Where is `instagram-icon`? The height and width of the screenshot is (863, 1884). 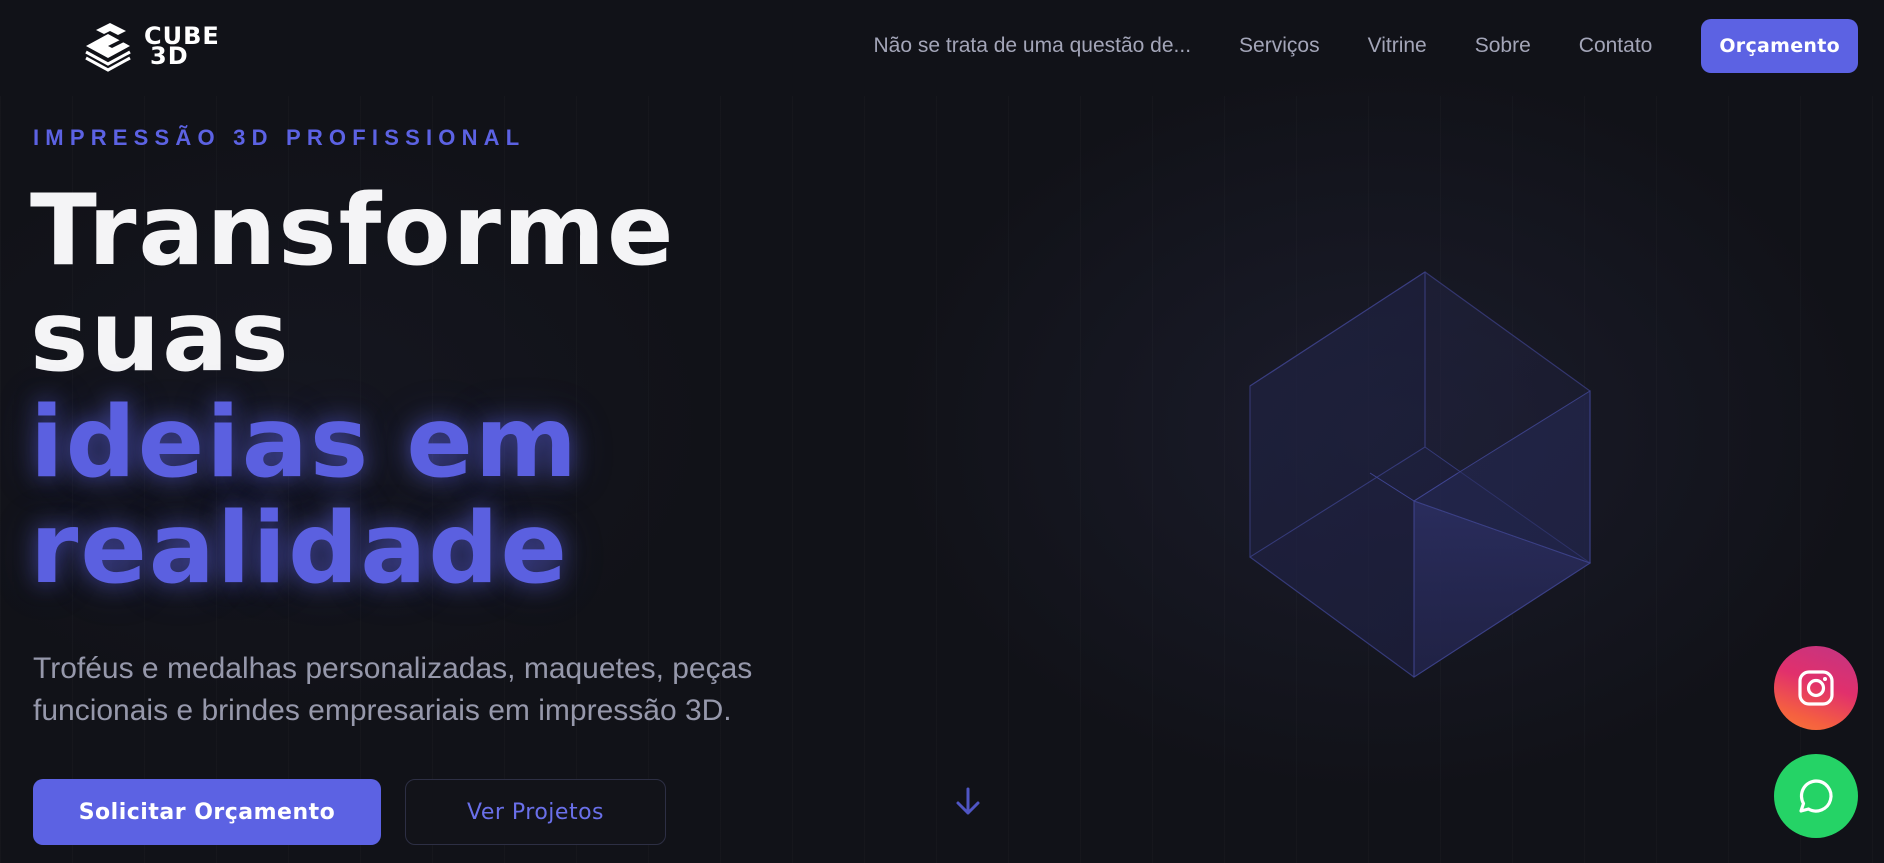 instagram-icon is located at coordinates (1816, 688).